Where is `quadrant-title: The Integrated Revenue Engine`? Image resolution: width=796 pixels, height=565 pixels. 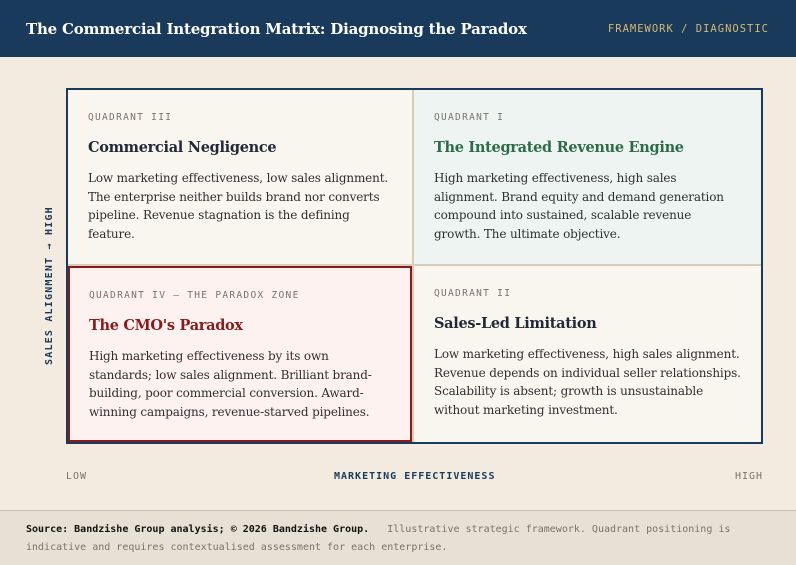 quadrant-title: The Integrated Revenue Engine is located at coordinates (559, 147).